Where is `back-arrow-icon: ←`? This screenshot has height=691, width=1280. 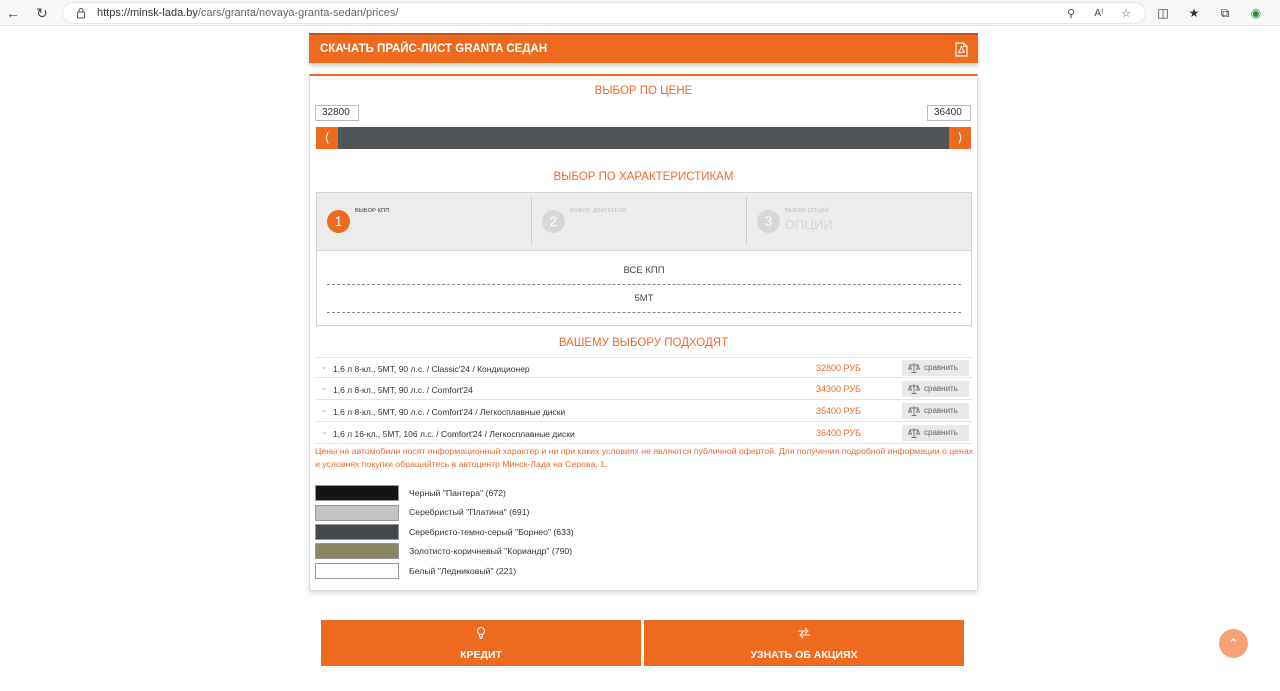
back-arrow-icon: ← is located at coordinates (13, 13).